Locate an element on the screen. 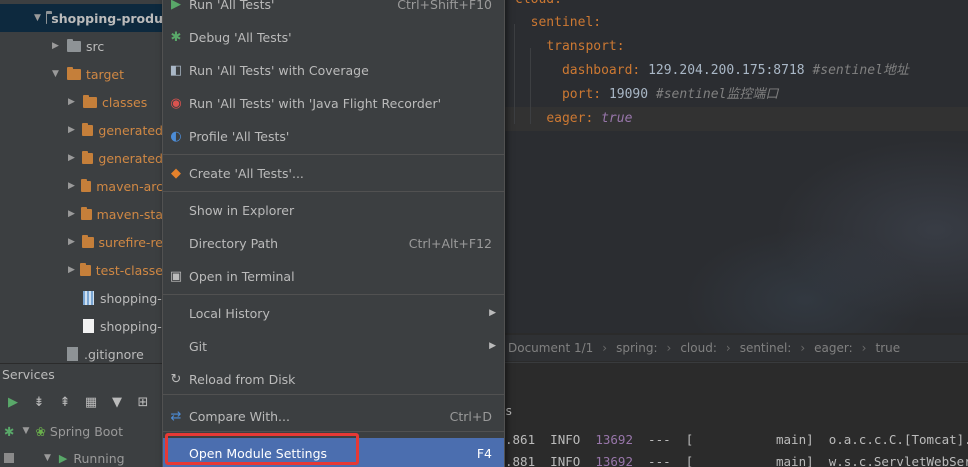  log-thread: [ main] is located at coordinates (749, 439).